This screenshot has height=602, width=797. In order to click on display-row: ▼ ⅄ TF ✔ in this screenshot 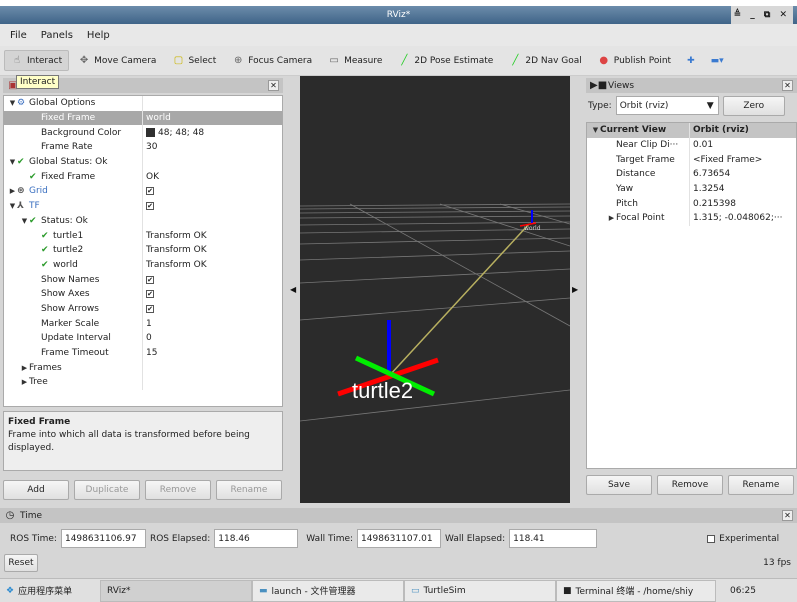, I will do `click(143, 206)`.